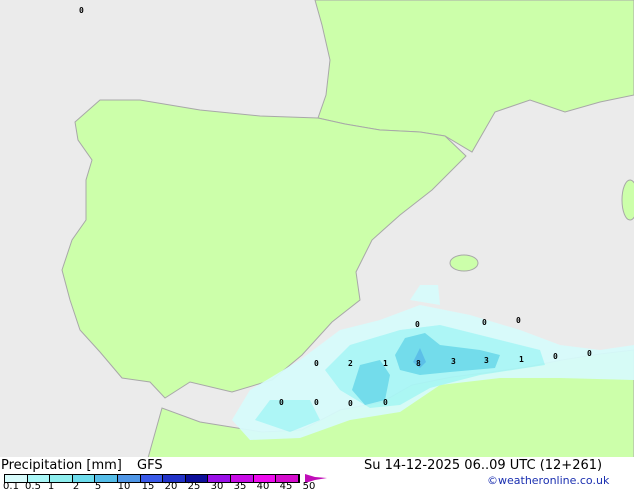  Describe the element at coordinates (286, 486) in the screenshot. I see `legend-tick: 45` at that location.